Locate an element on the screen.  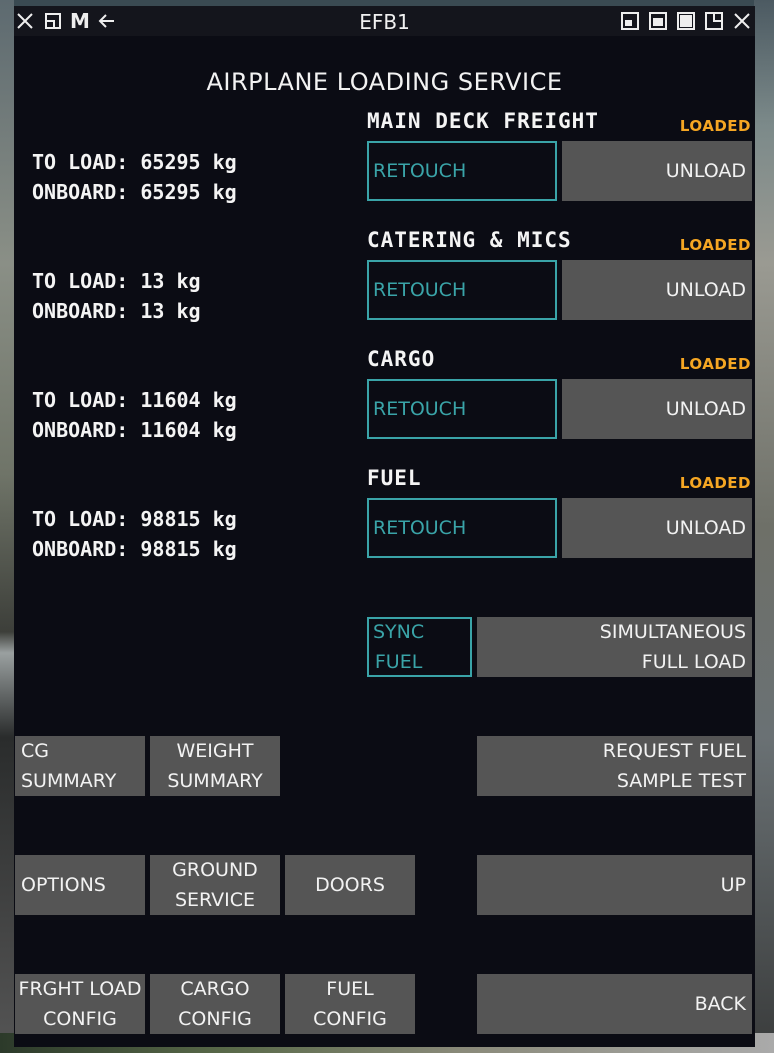
size-large-icon is located at coordinates (686, 21).